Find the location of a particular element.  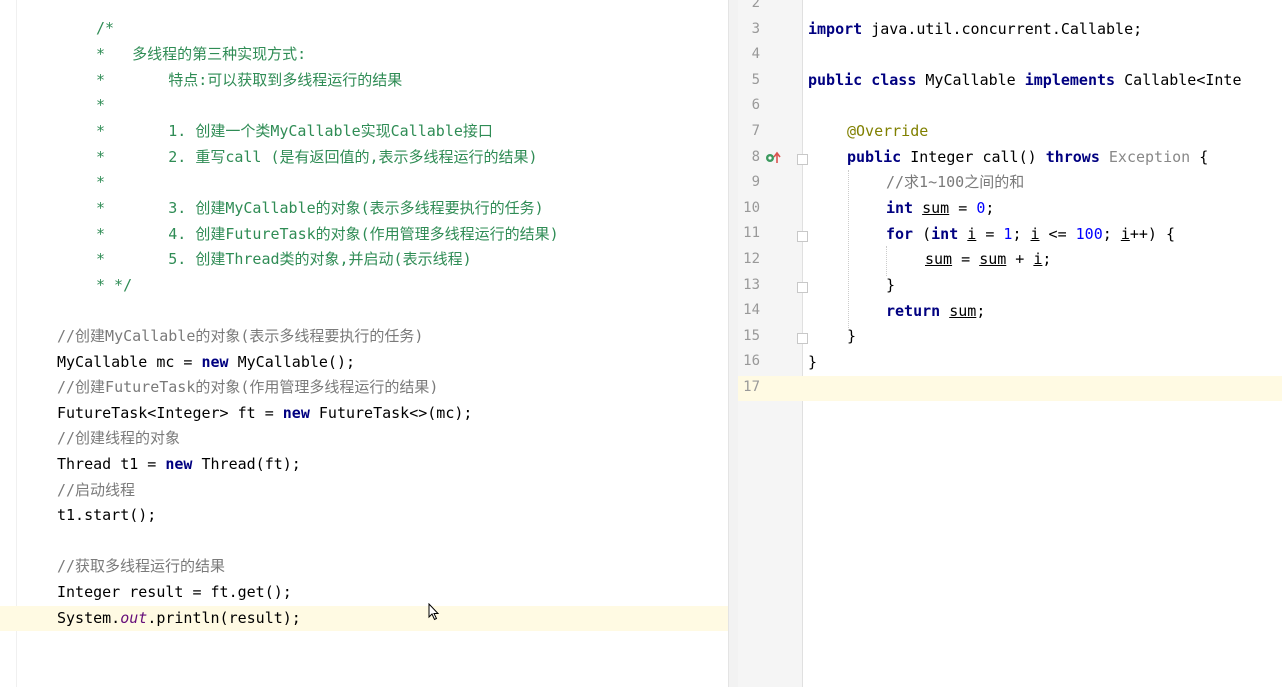

line-number: 9 is located at coordinates (755, 182).